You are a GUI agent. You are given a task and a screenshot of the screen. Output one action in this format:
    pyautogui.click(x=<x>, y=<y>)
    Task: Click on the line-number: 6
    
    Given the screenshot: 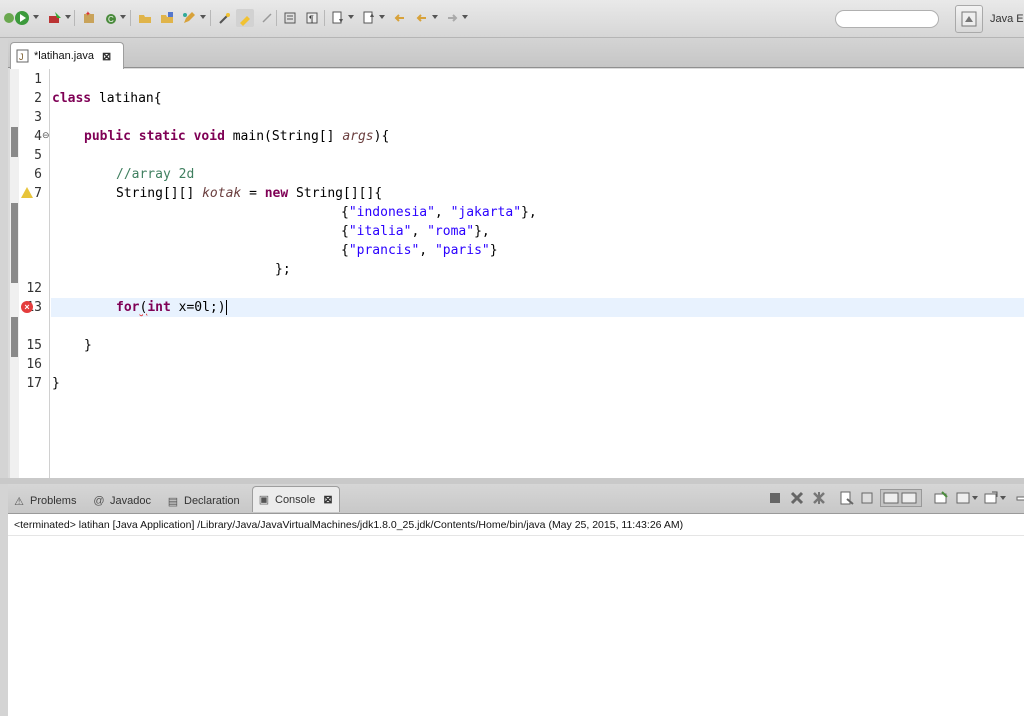 What is the action you would take?
    pyautogui.click(x=38, y=174)
    